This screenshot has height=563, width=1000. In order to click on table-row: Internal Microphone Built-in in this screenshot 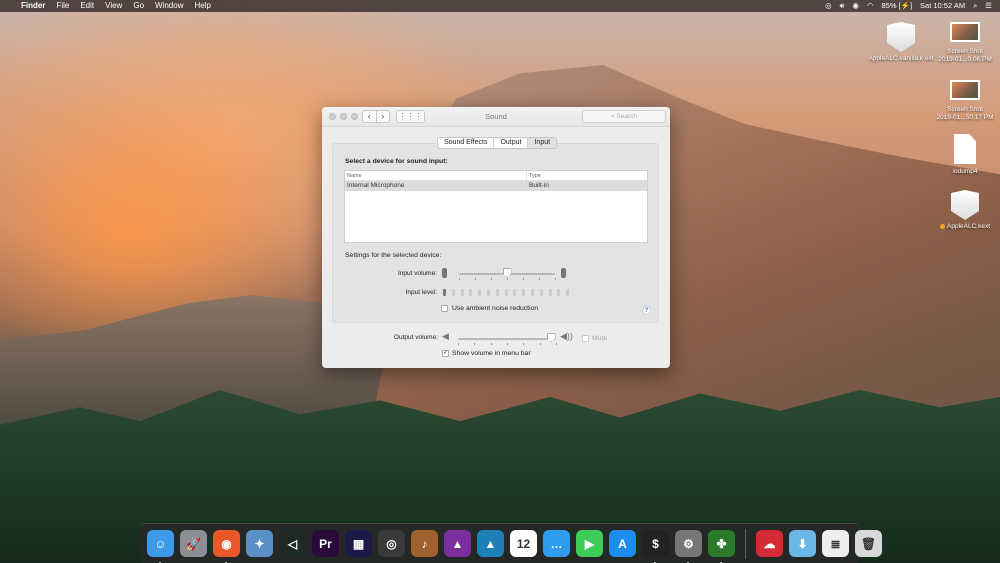, I will do `click(496, 186)`.